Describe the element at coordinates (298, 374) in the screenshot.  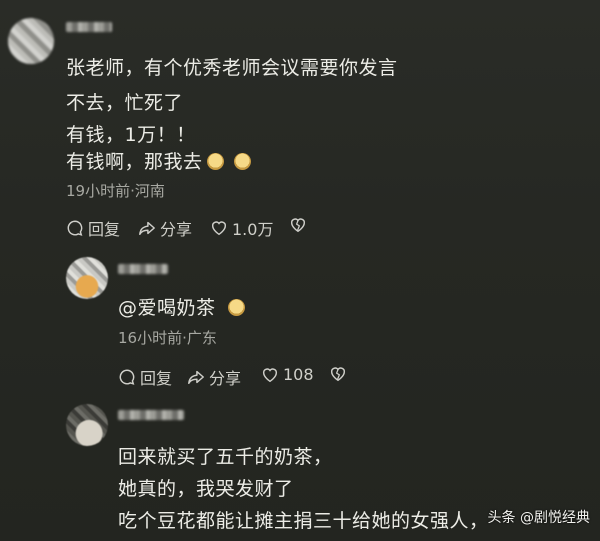
I see `like-count: 108` at that location.